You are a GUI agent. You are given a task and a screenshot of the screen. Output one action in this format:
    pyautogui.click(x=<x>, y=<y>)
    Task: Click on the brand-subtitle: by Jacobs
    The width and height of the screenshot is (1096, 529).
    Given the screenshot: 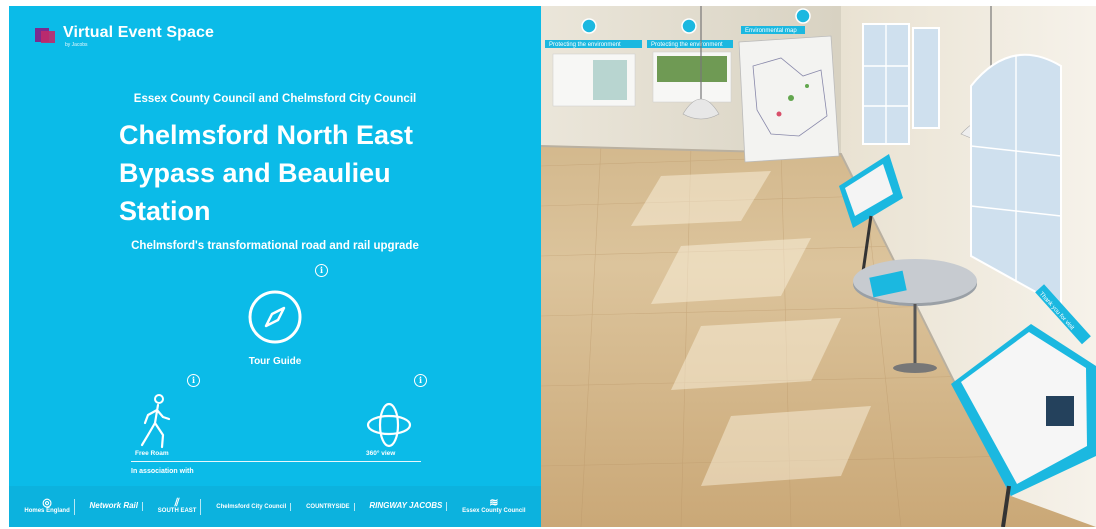 What is the action you would take?
    pyautogui.click(x=76, y=45)
    